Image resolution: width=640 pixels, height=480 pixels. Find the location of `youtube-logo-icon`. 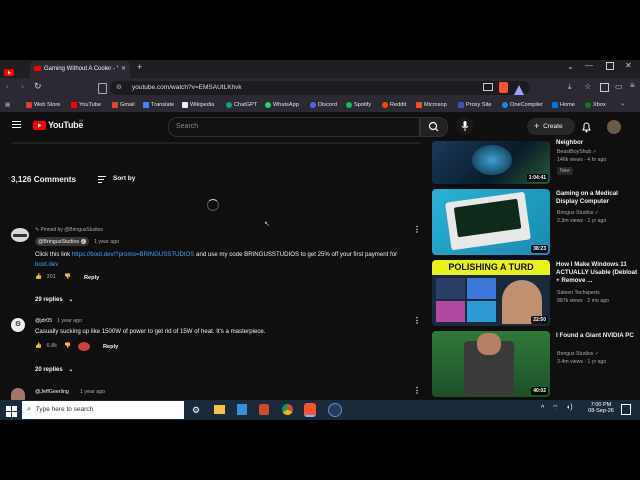

youtube-logo-icon is located at coordinates (39, 125).